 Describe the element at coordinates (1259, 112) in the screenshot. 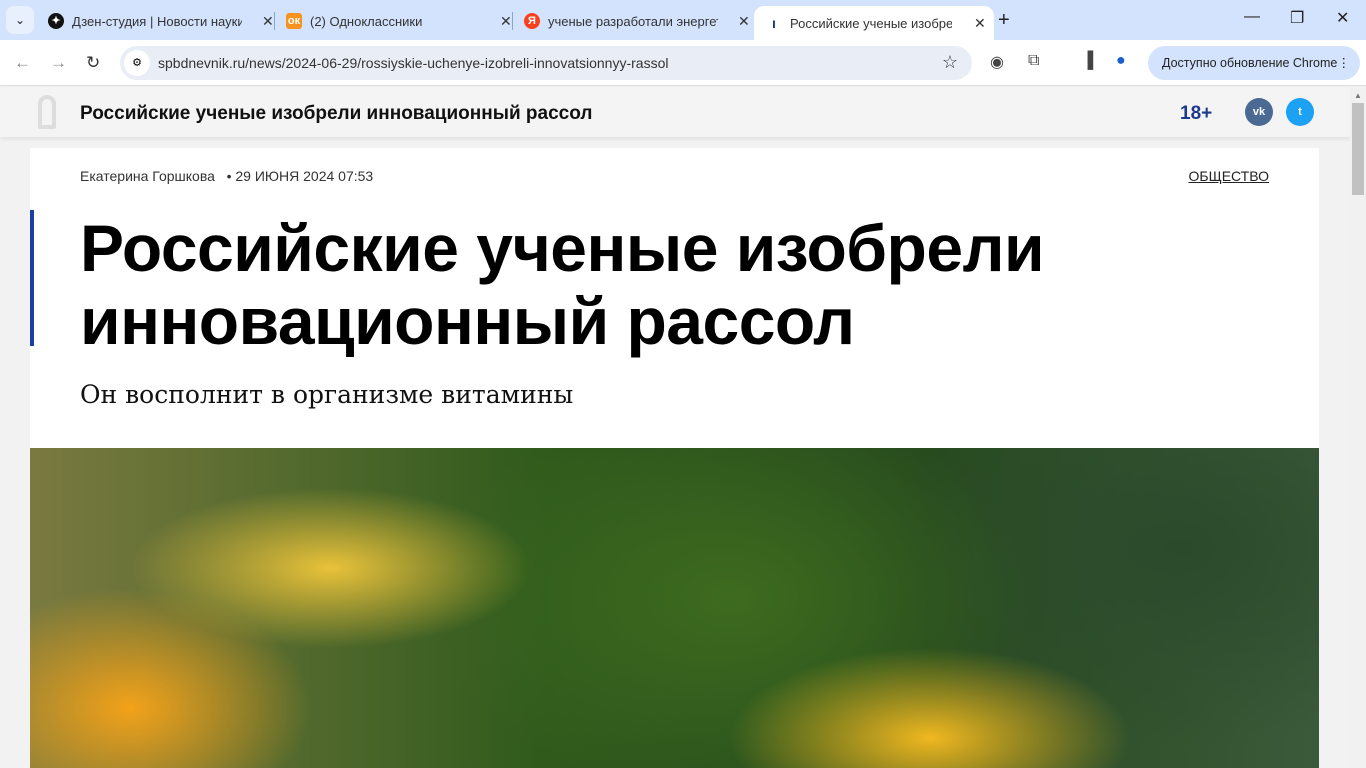

I see `vk-icon: vk` at that location.